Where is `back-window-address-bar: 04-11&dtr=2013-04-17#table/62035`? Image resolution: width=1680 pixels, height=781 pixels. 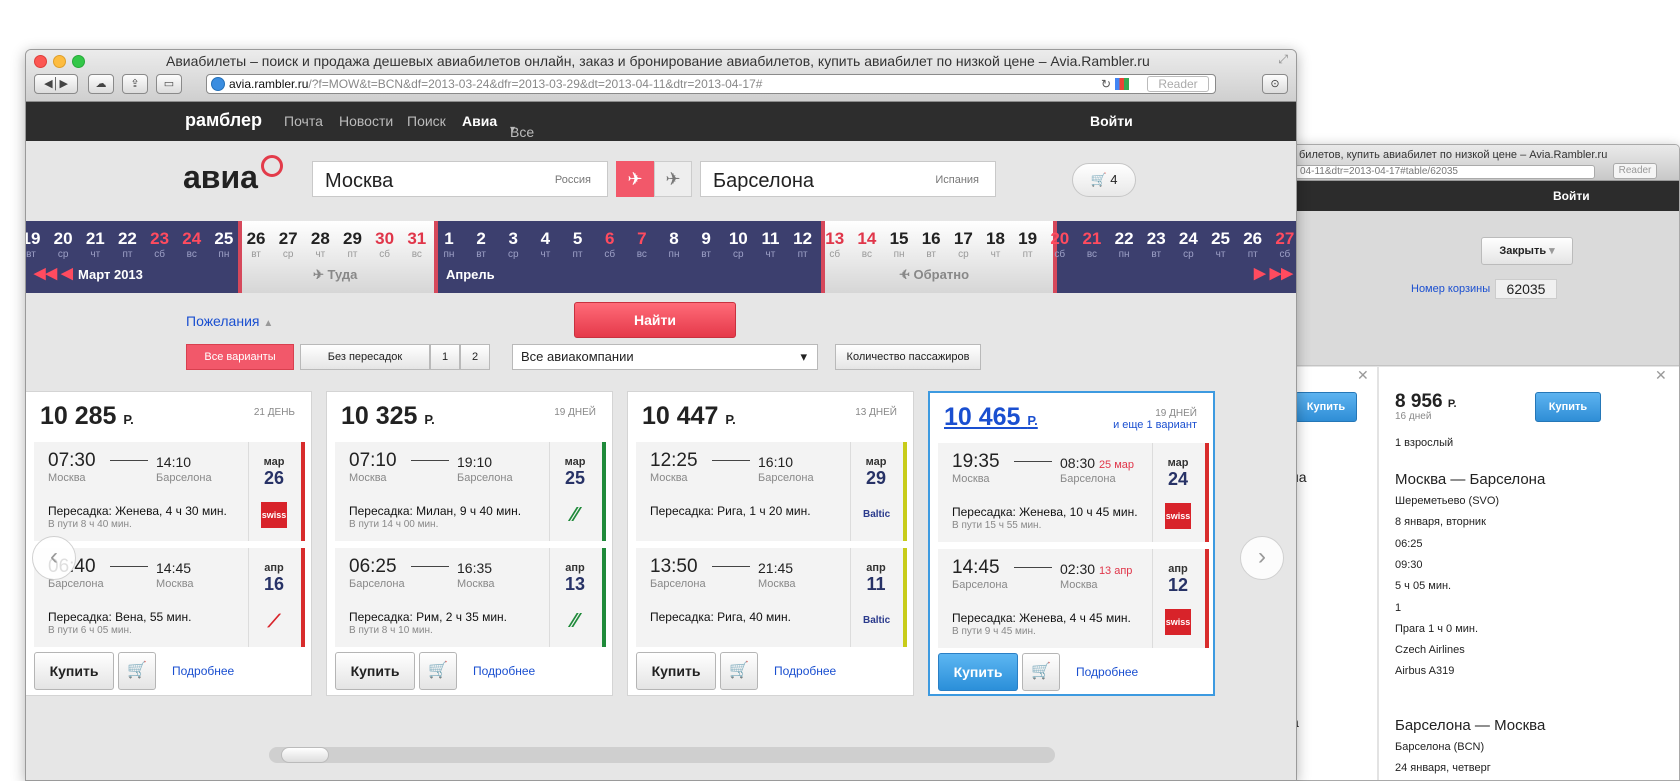
back-window-address-bar: 04-11&dtr=2013-04-17#table/62035 is located at coordinates (1445, 172).